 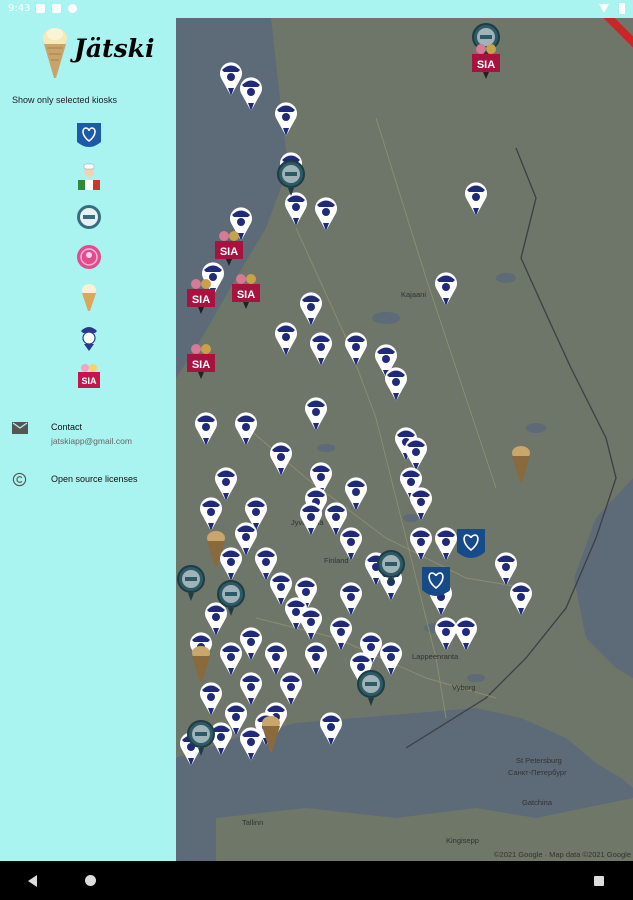 I want to click on kiosk-filter-sia: SIA, so click(x=89, y=377).